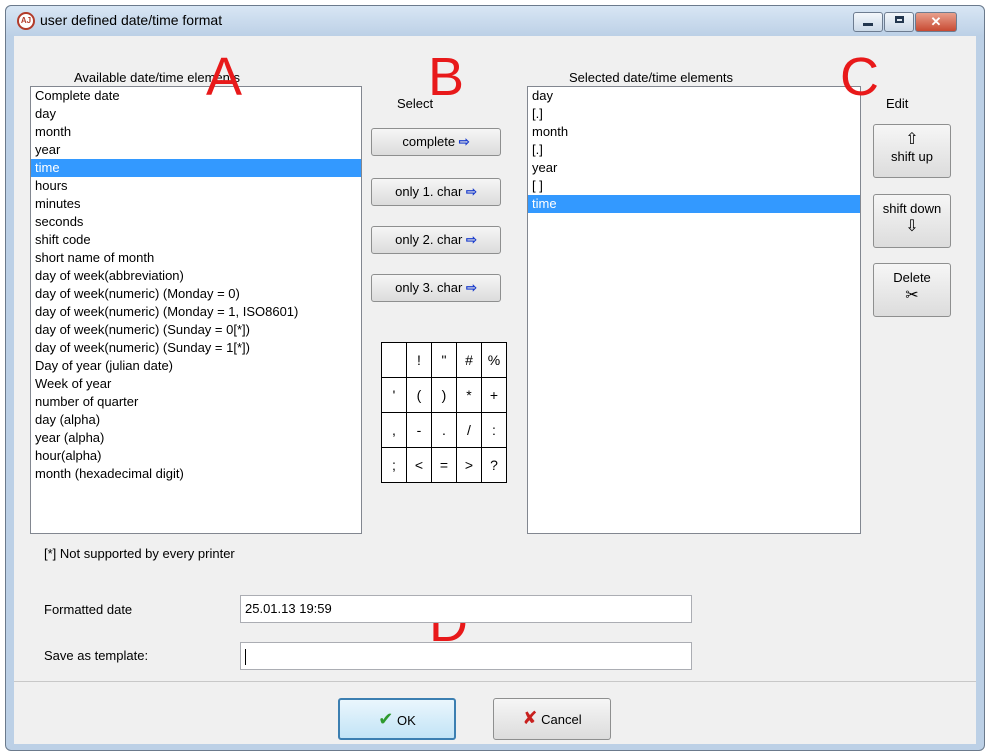 This screenshot has height=756, width=990. I want to click on char-cell: ,, so click(394, 430).